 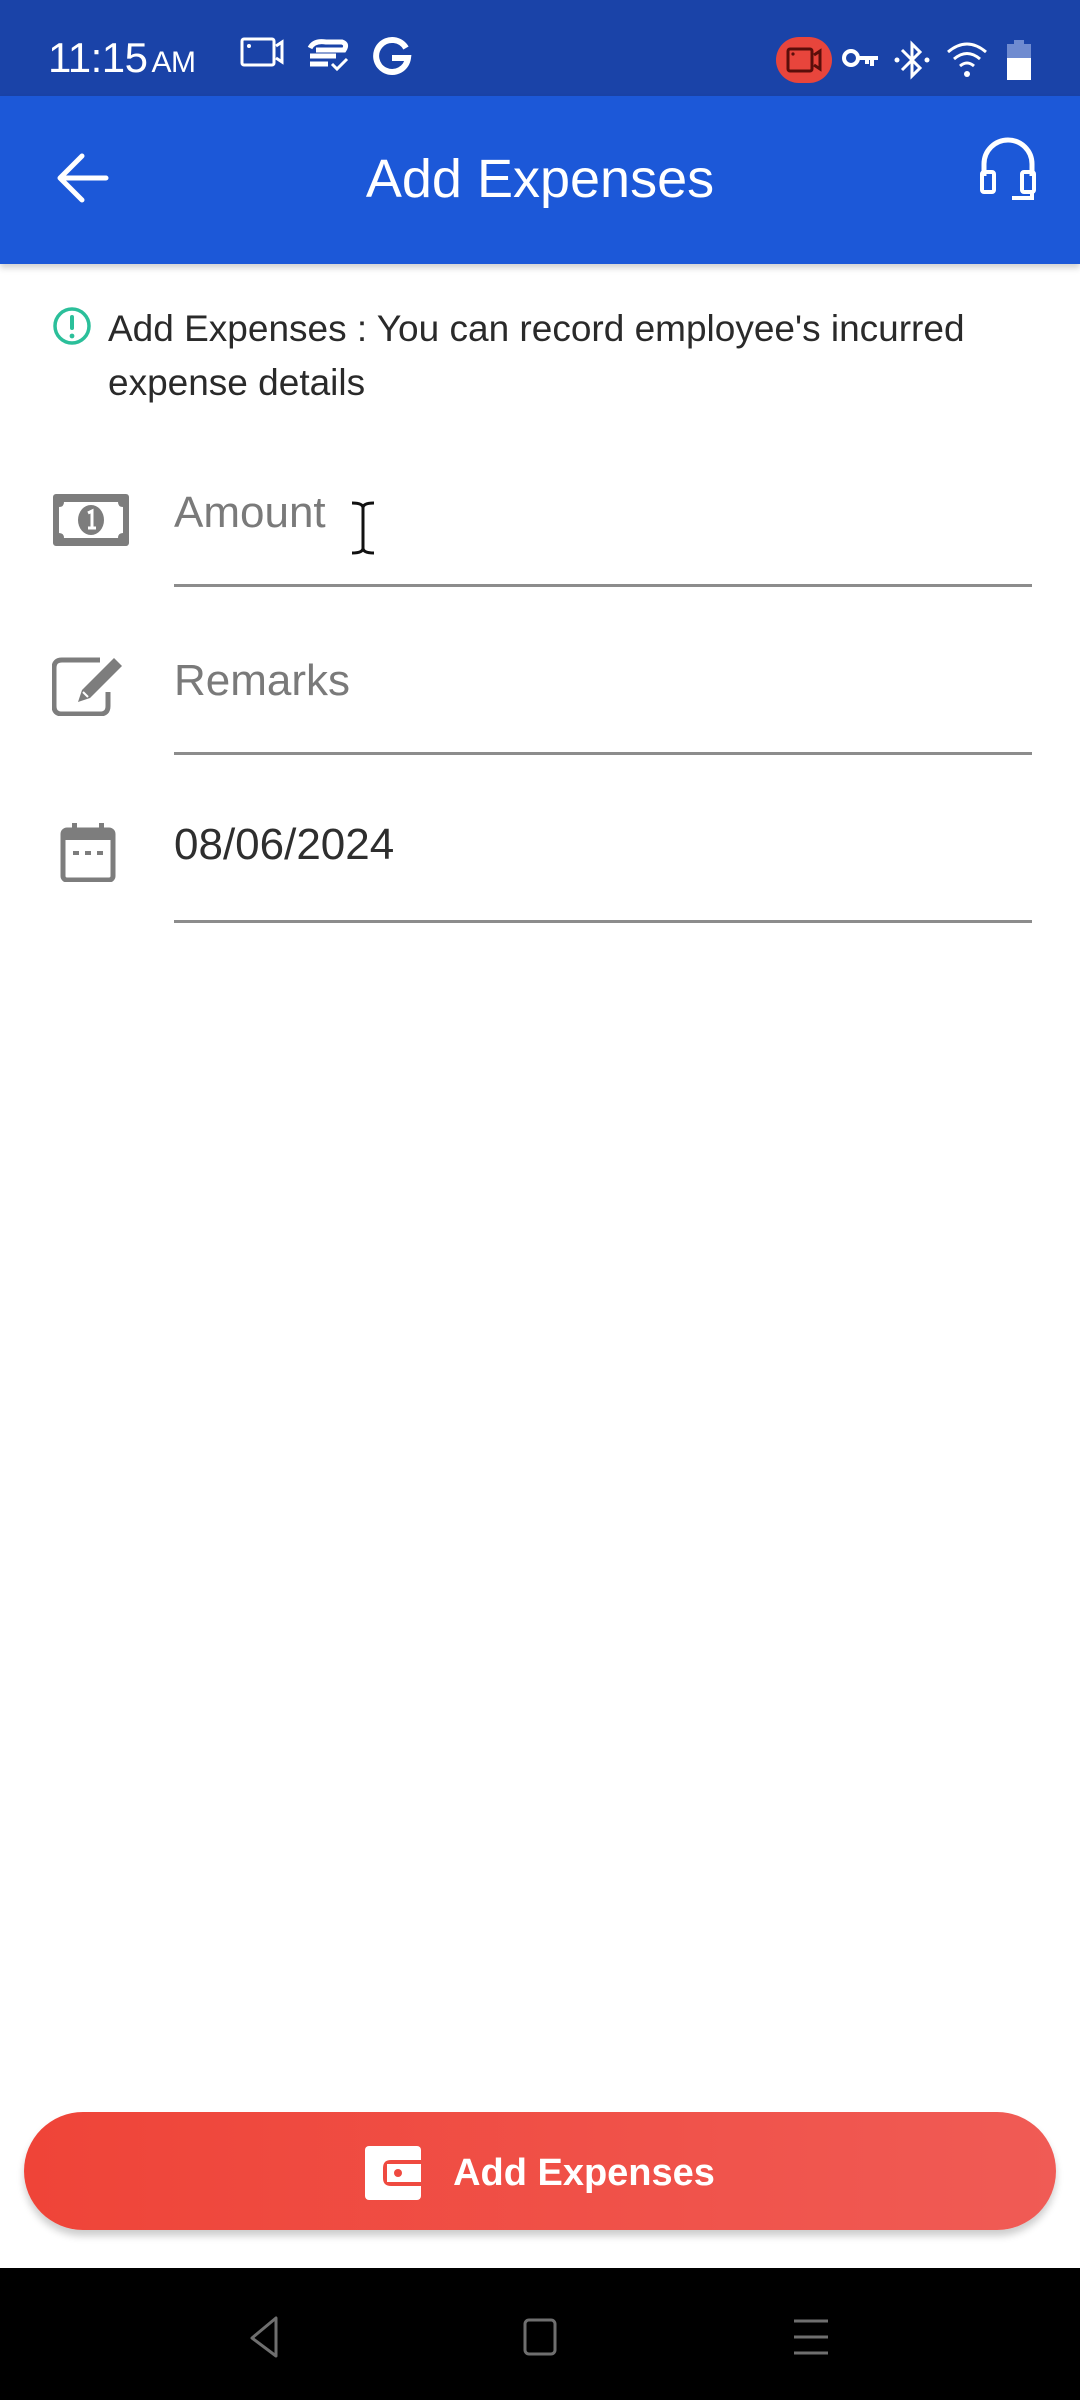 I want to click on menu-recents-icon, so click(x=811, y=2337).